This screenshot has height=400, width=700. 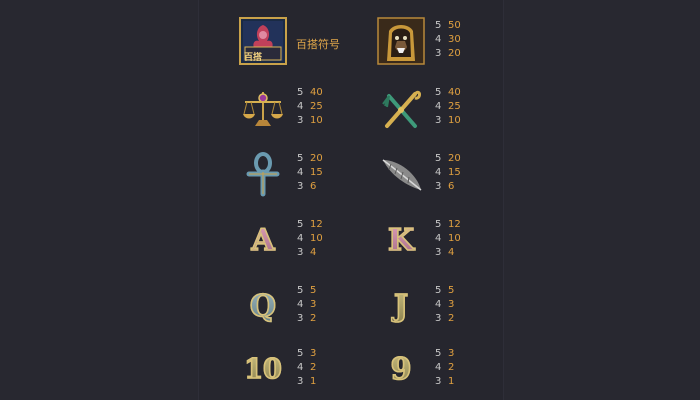 I want to click on letter-a-icon: A, so click(x=263, y=240).